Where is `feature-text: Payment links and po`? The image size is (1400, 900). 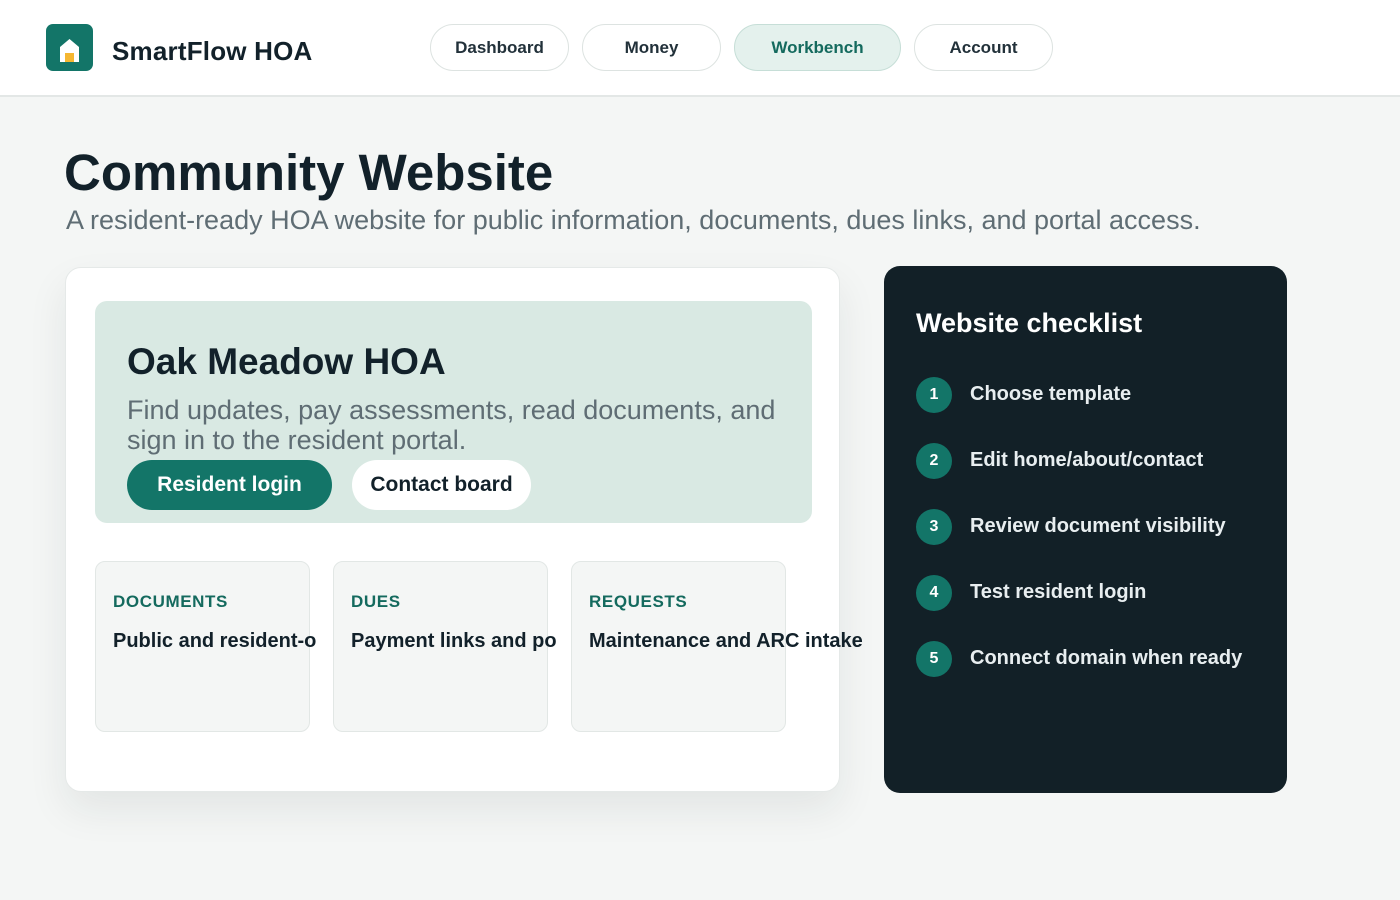
feature-text: Payment links and po is located at coordinates (454, 641).